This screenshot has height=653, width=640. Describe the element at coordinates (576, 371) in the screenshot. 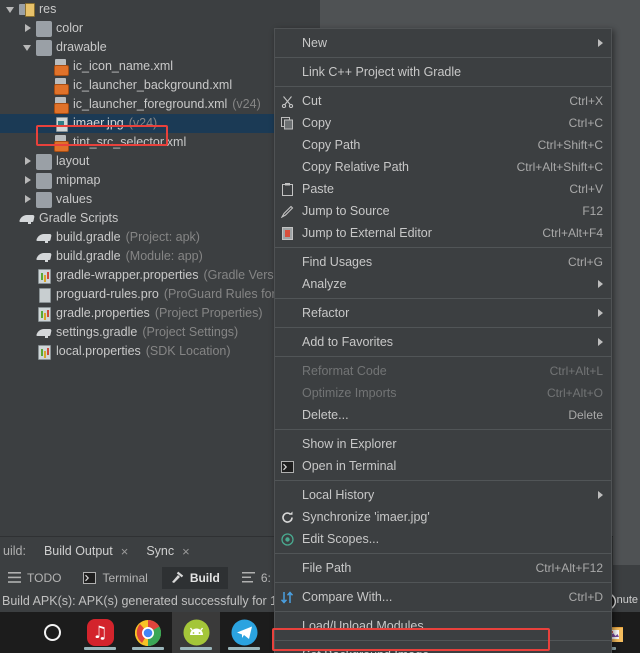

I see `menu-item-shortcut: Ctrl+Alt+L` at that location.